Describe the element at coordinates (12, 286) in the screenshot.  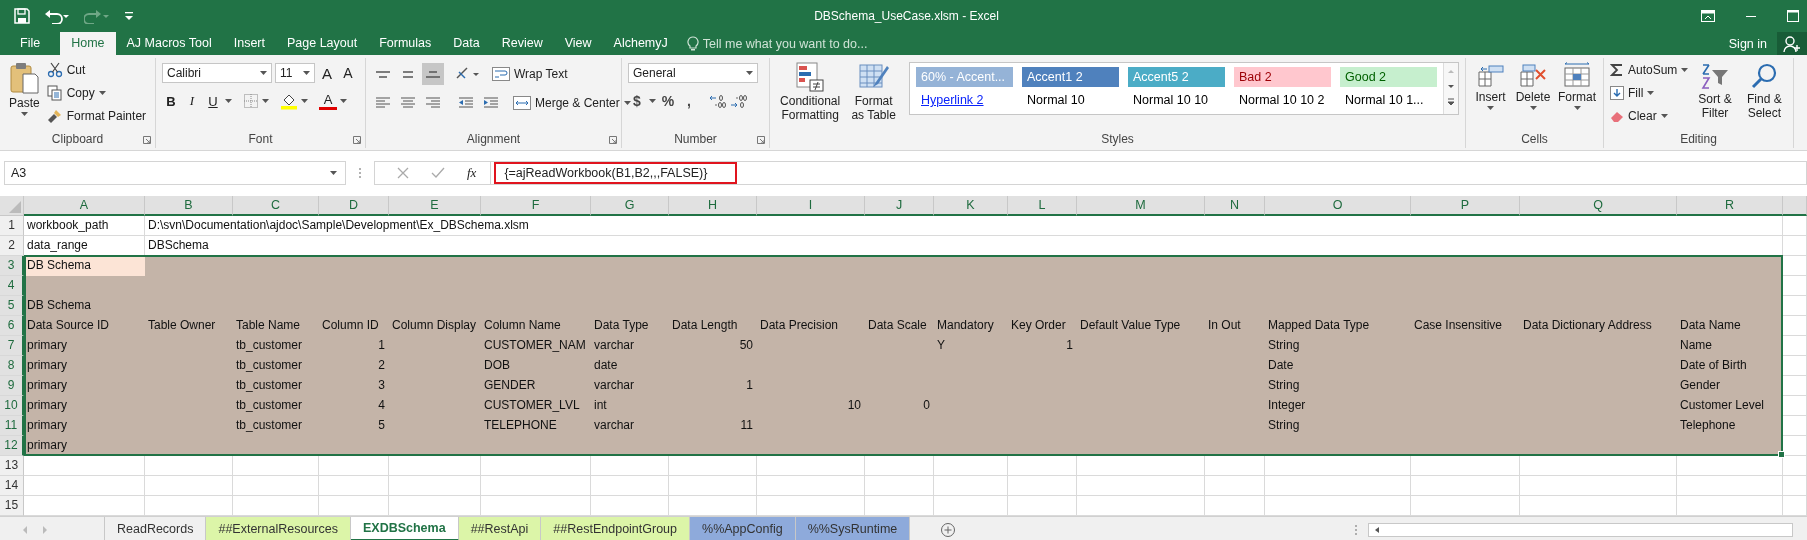
I see `row-header: 4` at that location.